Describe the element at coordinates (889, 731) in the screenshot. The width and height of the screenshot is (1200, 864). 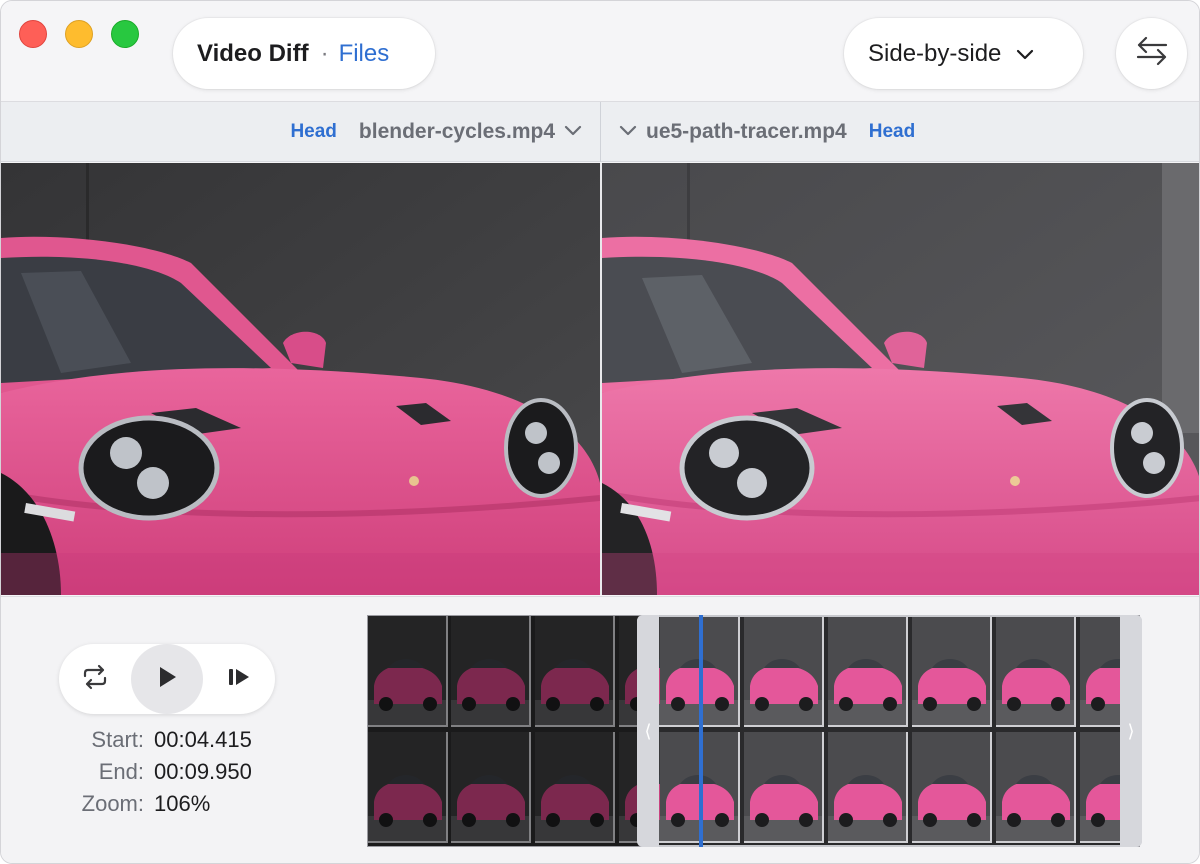
I see `timeline-selection` at that location.